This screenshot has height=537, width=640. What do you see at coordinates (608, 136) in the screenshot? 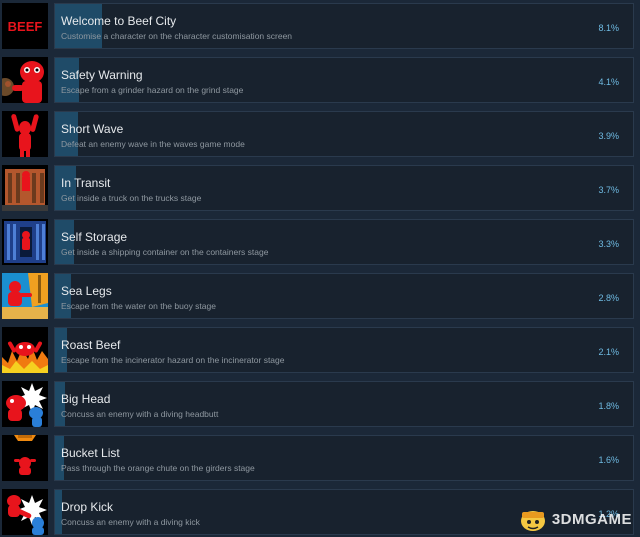
I see `achievement-percent: 3.9%` at bounding box center [608, 136].